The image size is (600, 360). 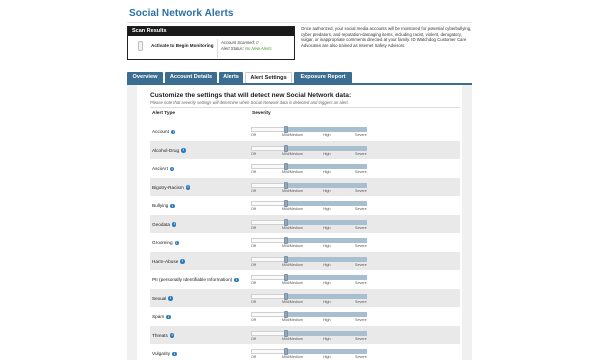 I want to click on alert-type-label: Bigotry-Racism i, so click(x=171, y=187).